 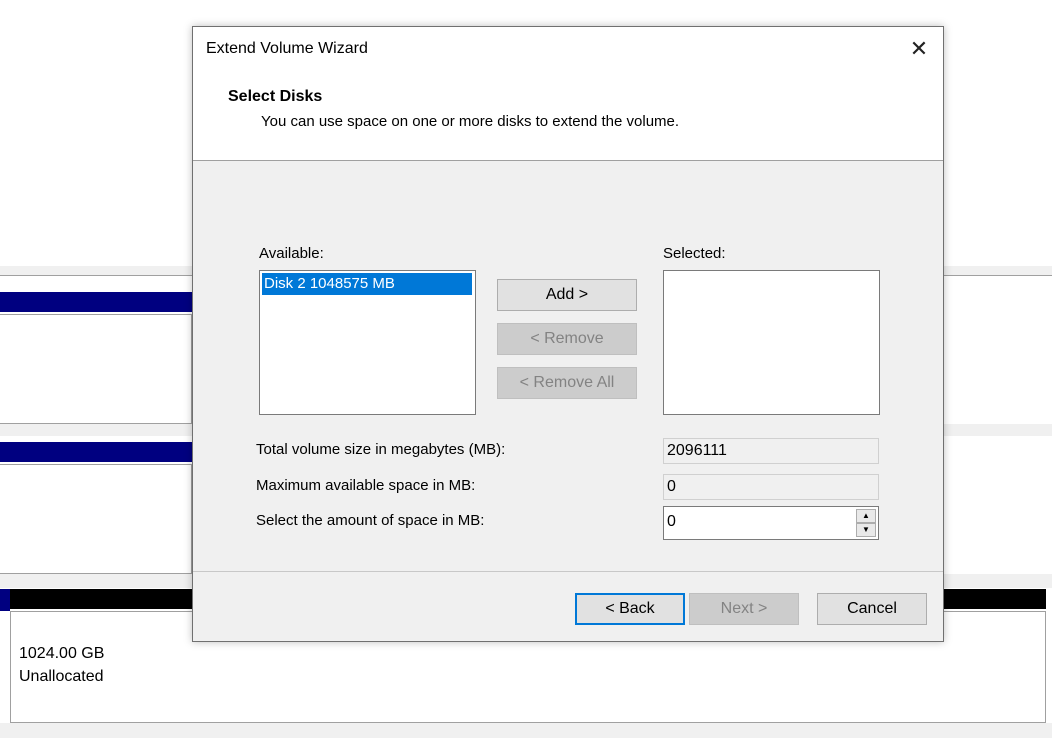 What do you see at coordinates (744, 609) in the screenshot?
I see `next-button: Next >` at bounding box center [744, 609].